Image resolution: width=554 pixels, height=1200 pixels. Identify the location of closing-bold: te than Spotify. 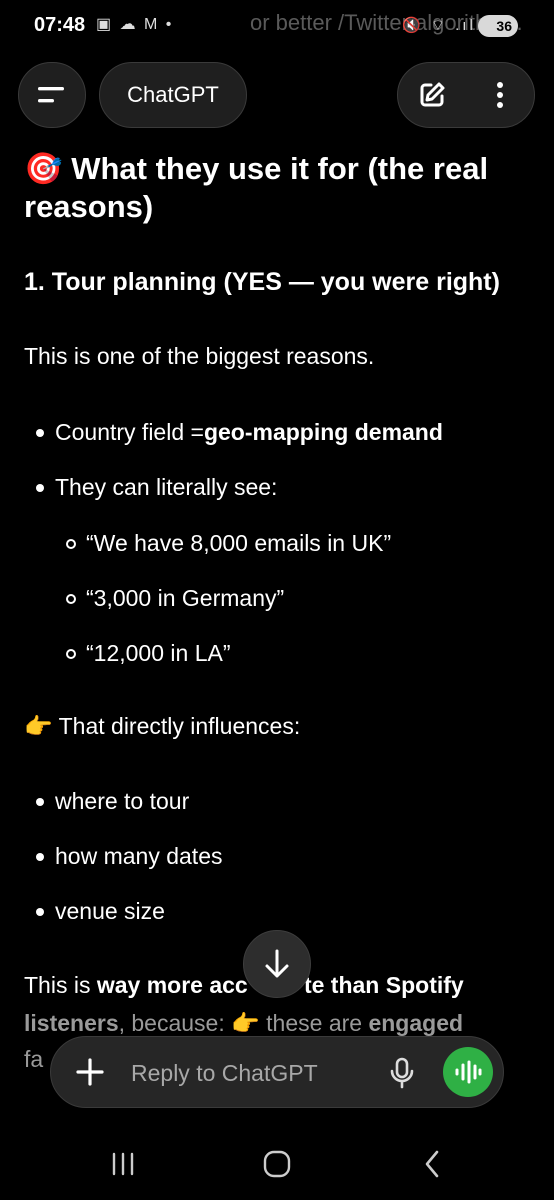
(383, 985).